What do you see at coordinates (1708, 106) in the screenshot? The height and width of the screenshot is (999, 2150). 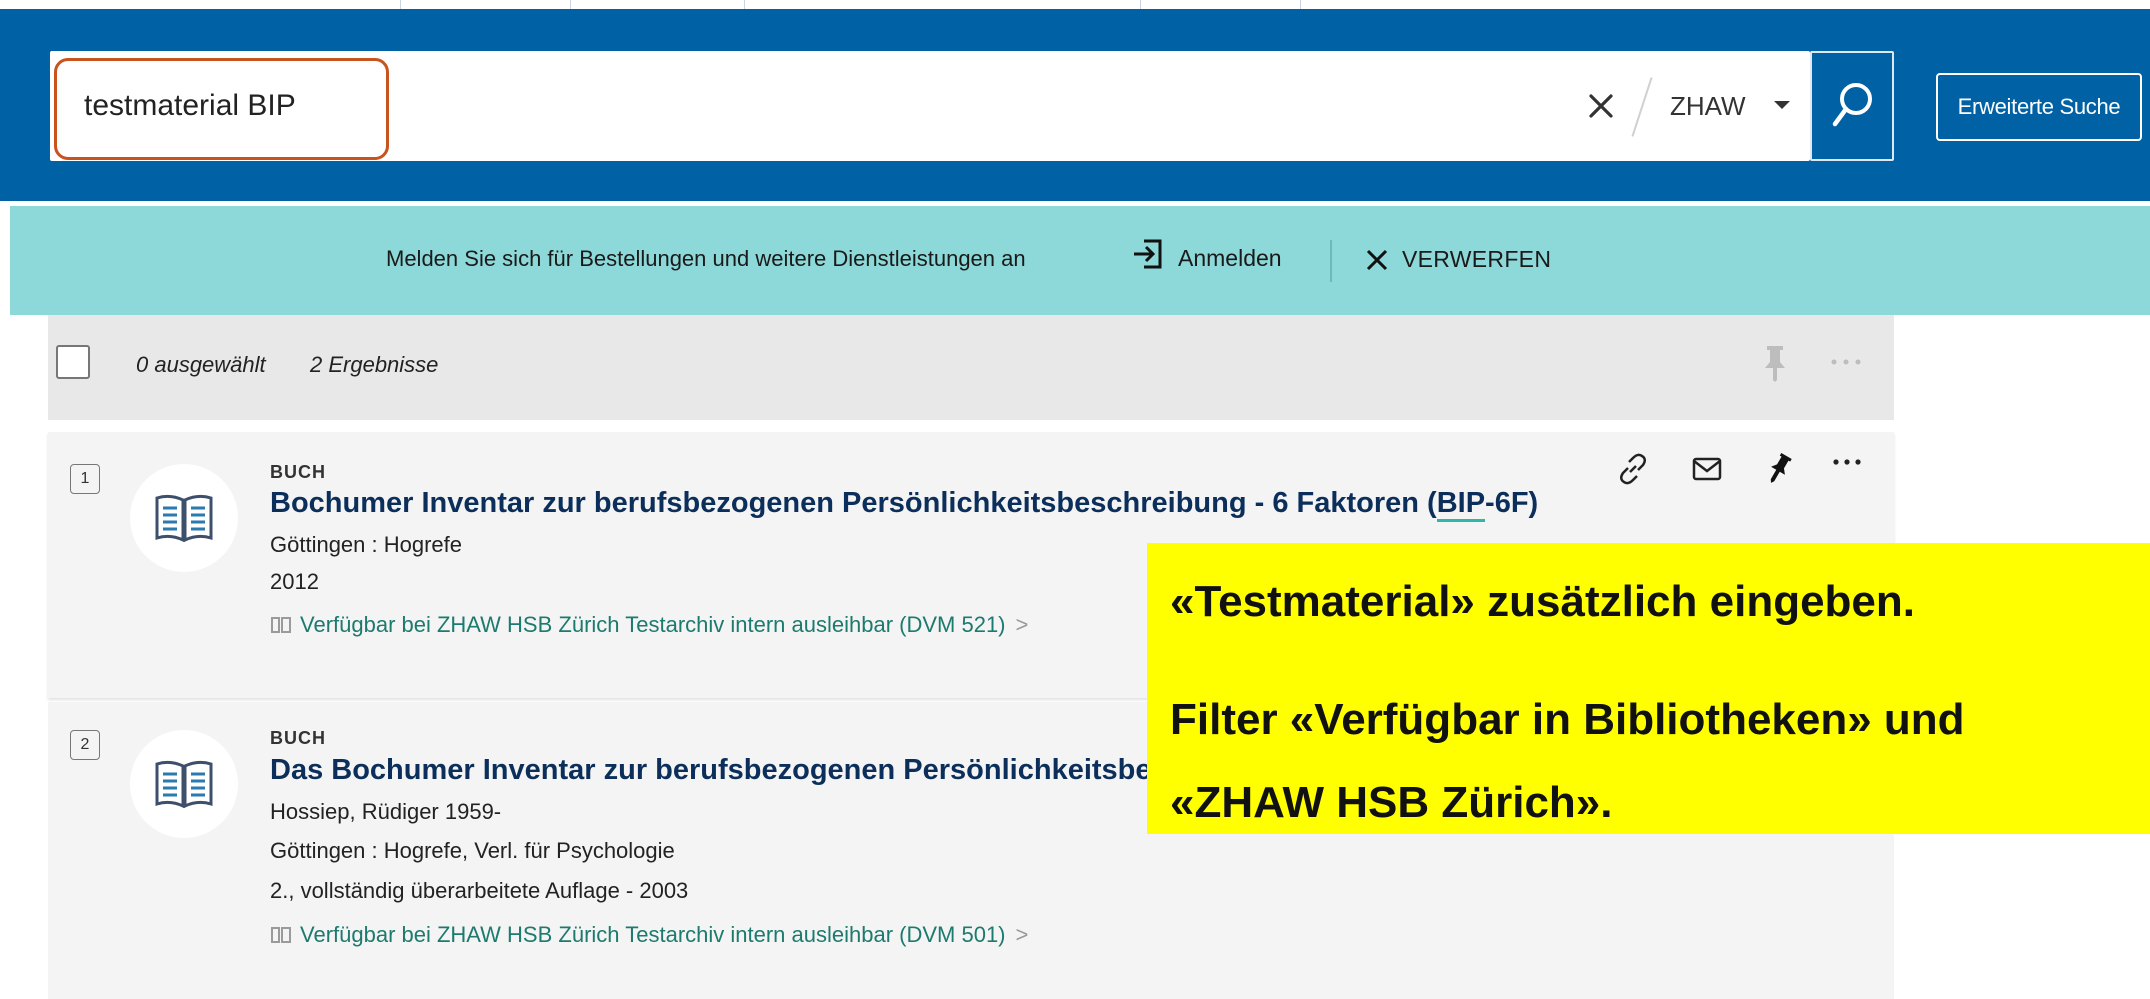 I see `scope-select: ZHAW` at bounding box center [1708, 106].